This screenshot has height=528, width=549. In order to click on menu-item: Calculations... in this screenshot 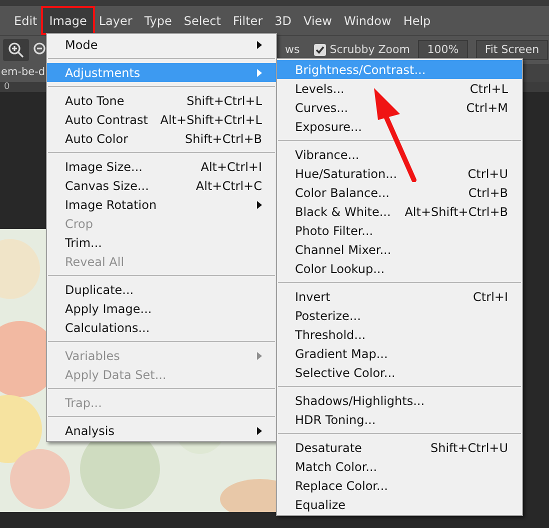, I will do `click(161, 327)`.